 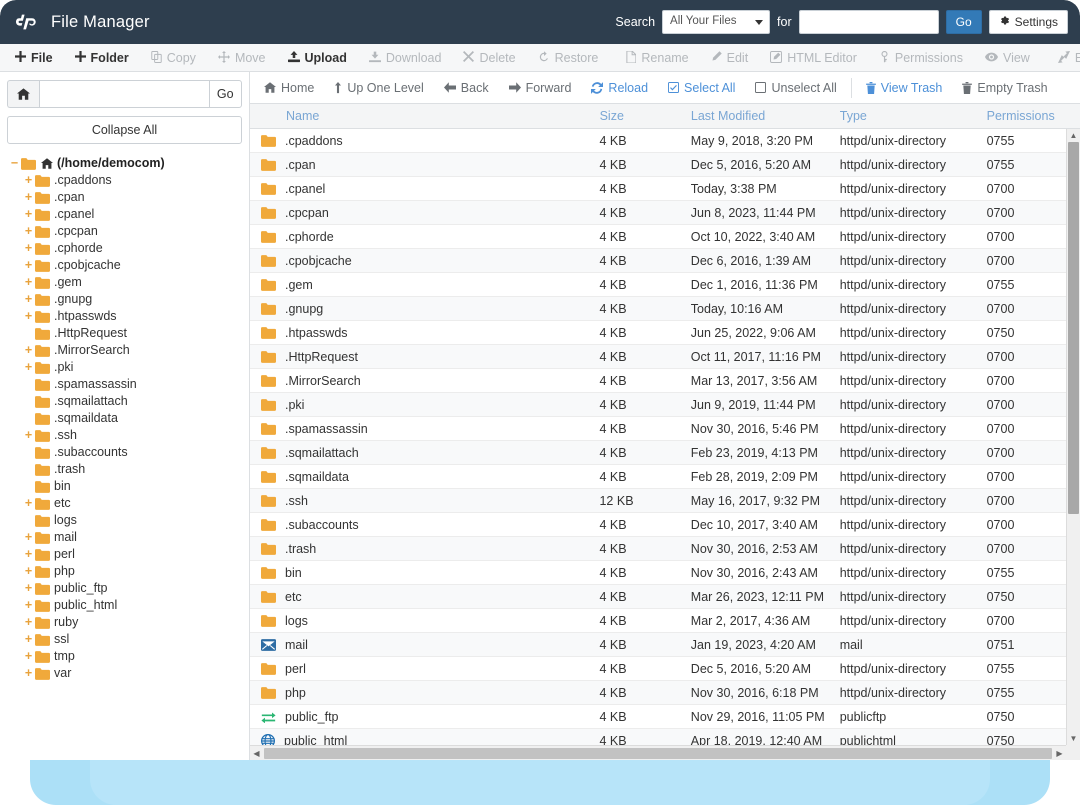 What do you see at coordinates (913, 116) in the screenshot?
I see `column-header-type: Type` at bounding box center [913, 116].